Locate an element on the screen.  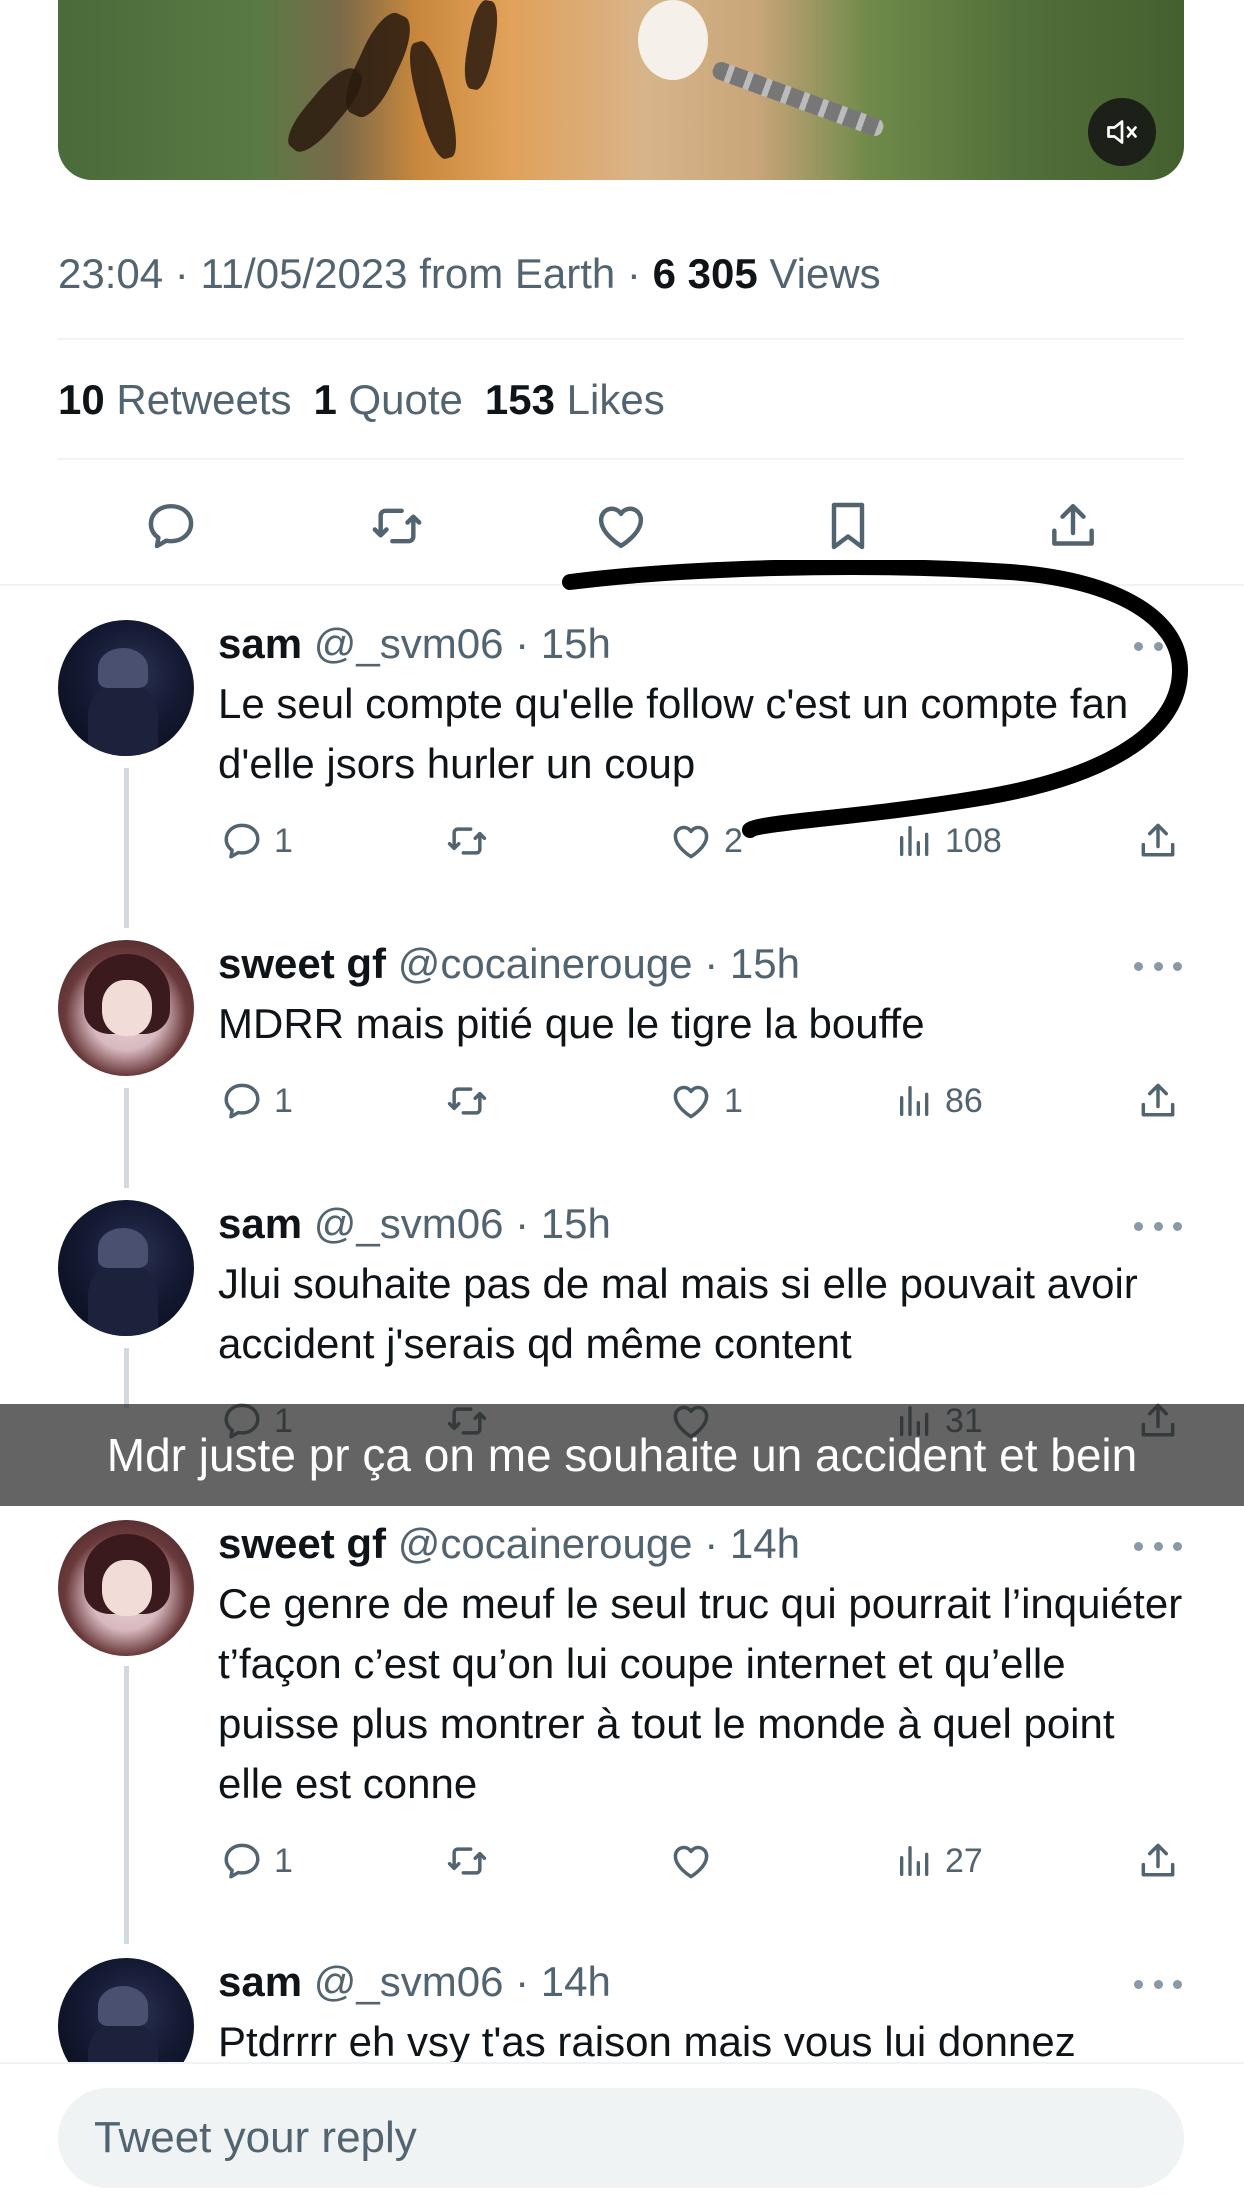
retweets-stat: 10 Retweets is located at coordinates (174, 399).